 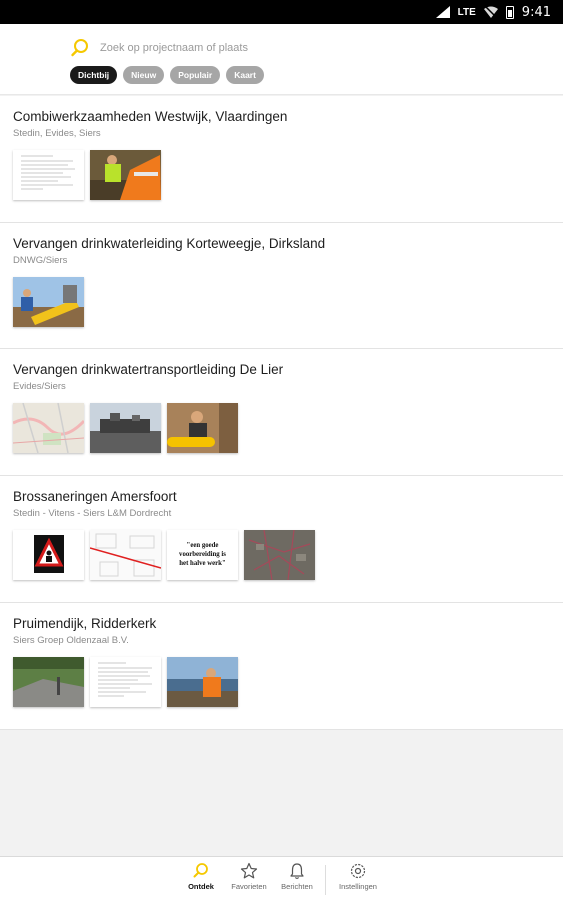 What do you see at coordinates (85, 623) in the screenshot?
I see `project-title: Pruimendijk, Ridderkerk` at bounding box center [85, 623].